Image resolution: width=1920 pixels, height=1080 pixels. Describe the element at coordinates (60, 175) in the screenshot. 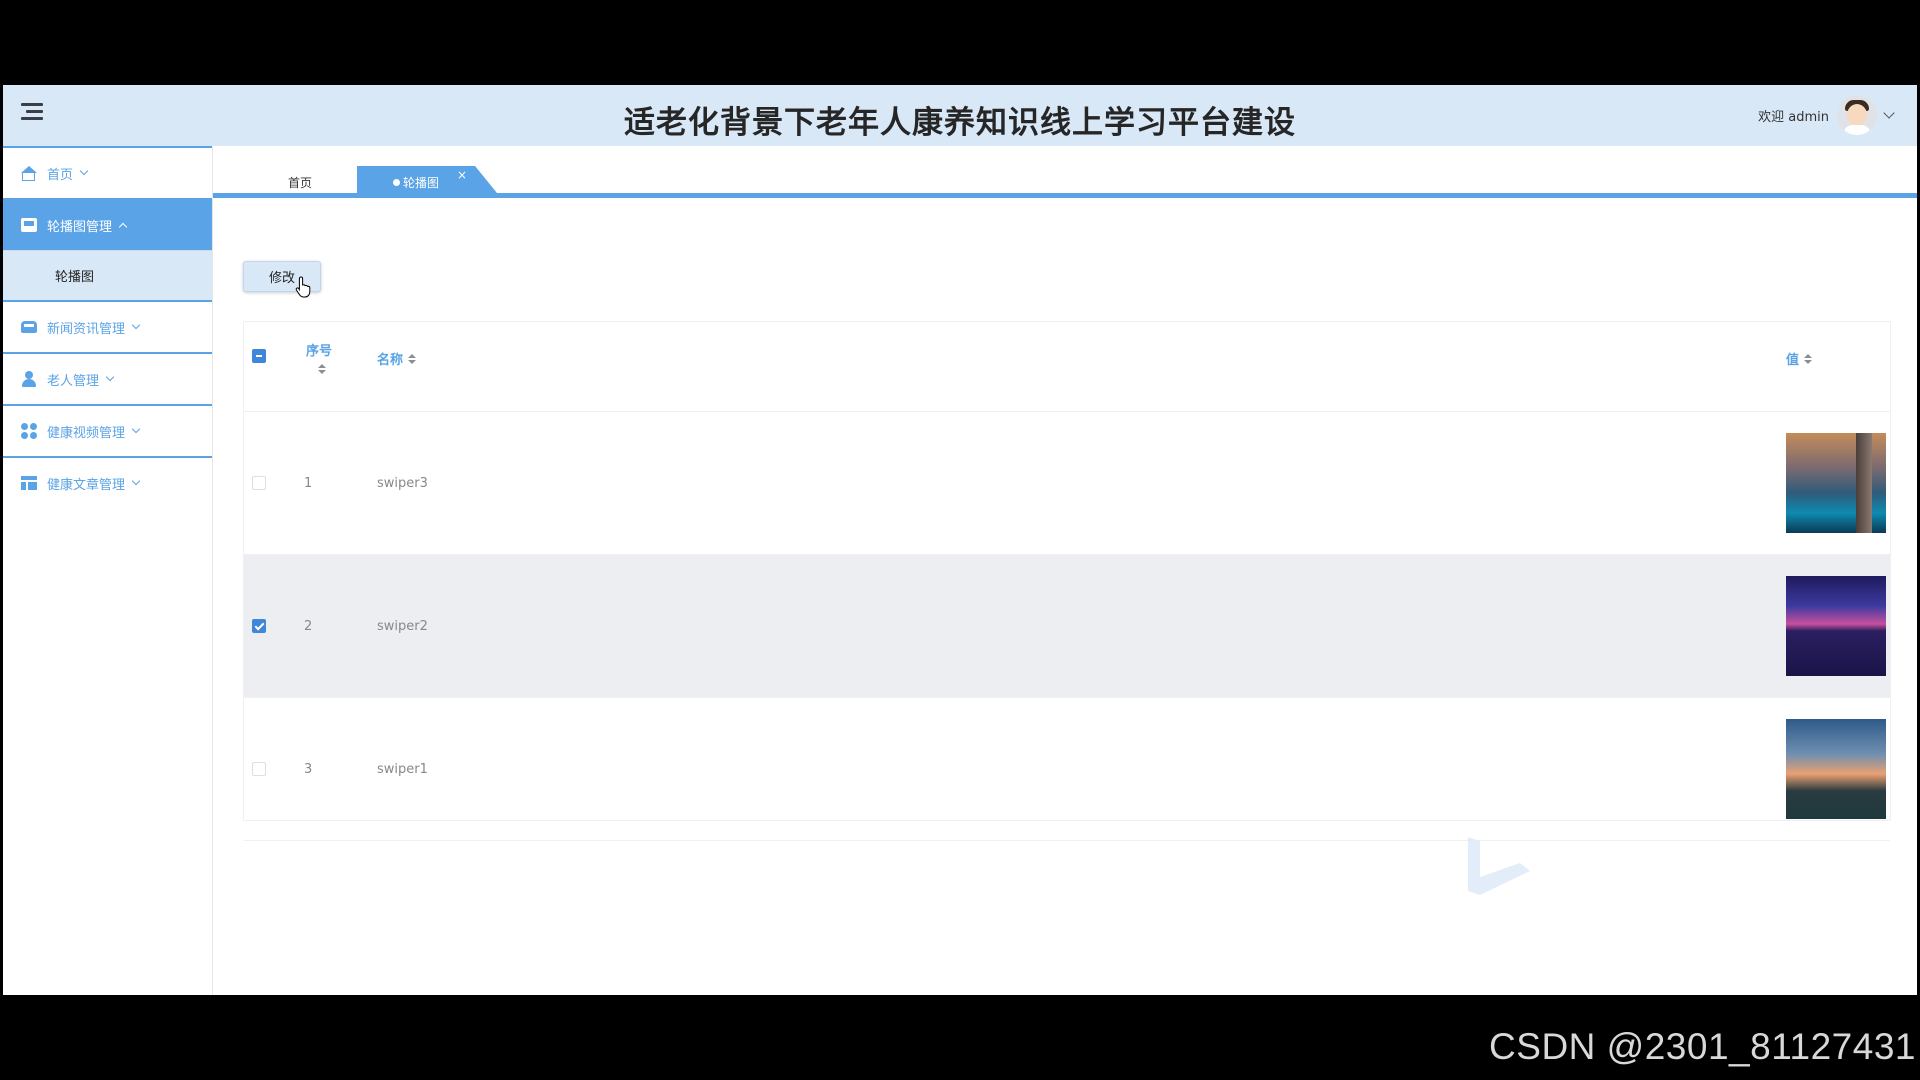

I see `sidebar-item-label: 首页` at that location.